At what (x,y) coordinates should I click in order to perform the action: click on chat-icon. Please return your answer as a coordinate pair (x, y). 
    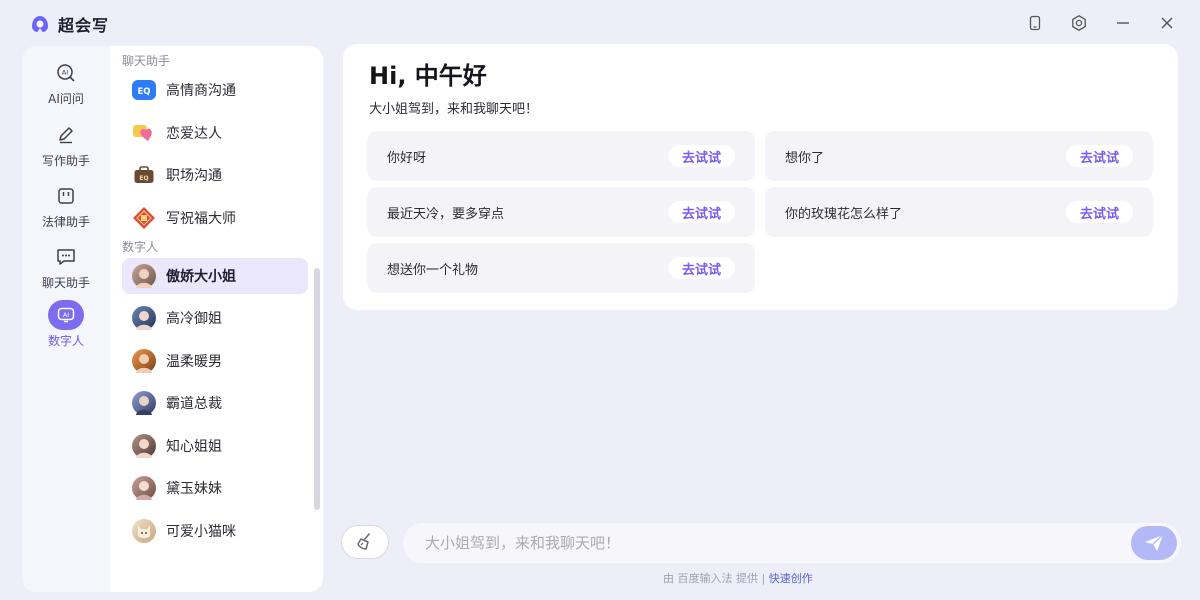
    Looking at the image, I should click on (66, 257).